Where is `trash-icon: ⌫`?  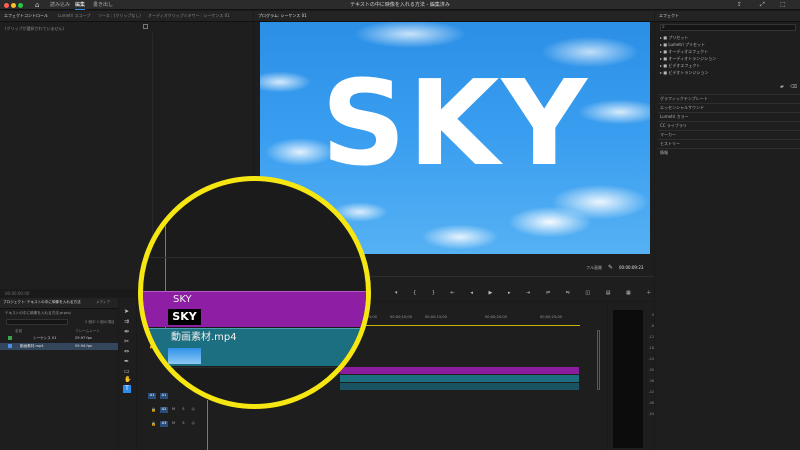 trash-icon: ⌫ is located at coordinates (793, 87).